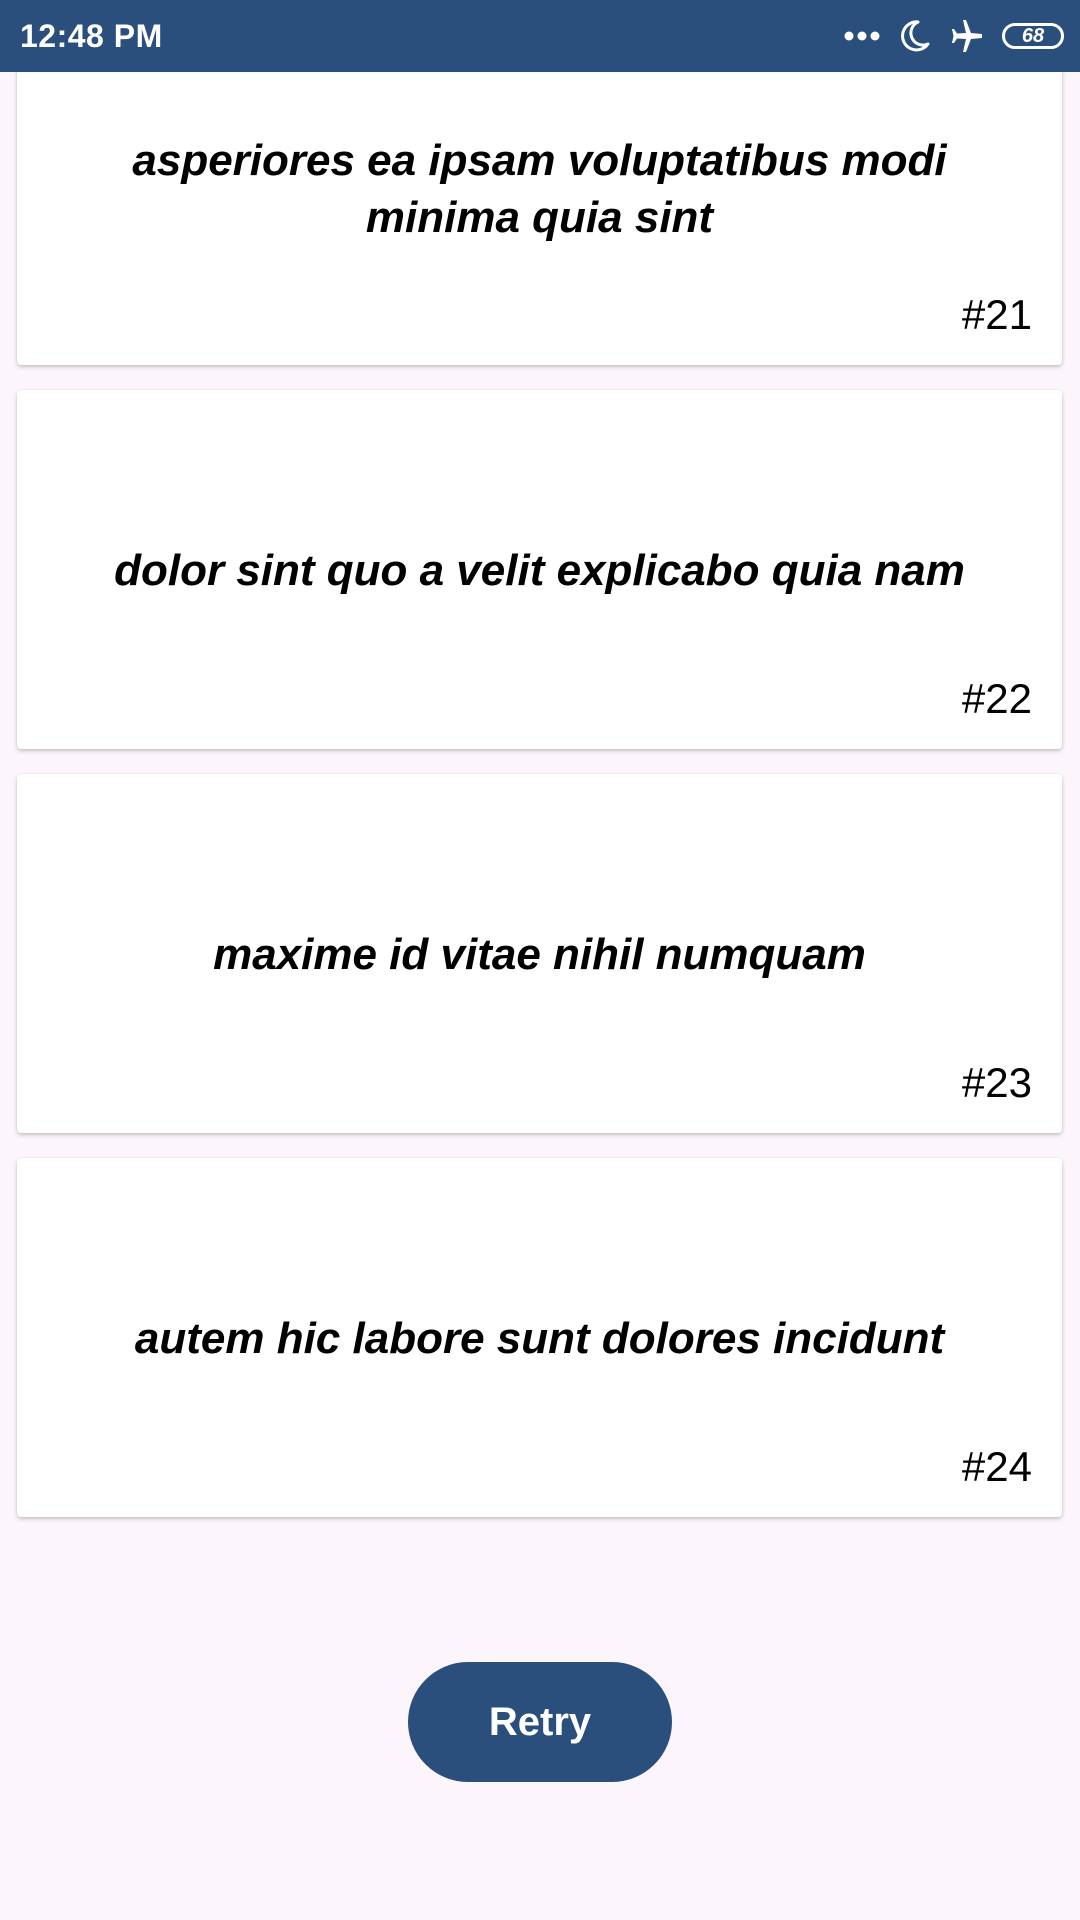  I want to click on item-title: autem hic labore sunt dolores incidunt, so click(539, 1338).